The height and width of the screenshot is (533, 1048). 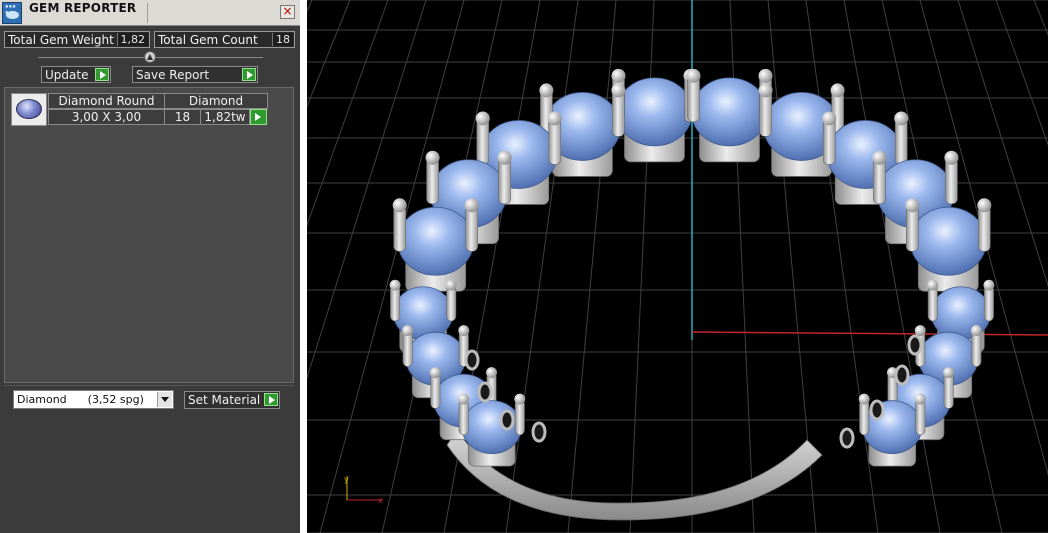 I want to click on close-icon: ×, so click(x=287, y=12).